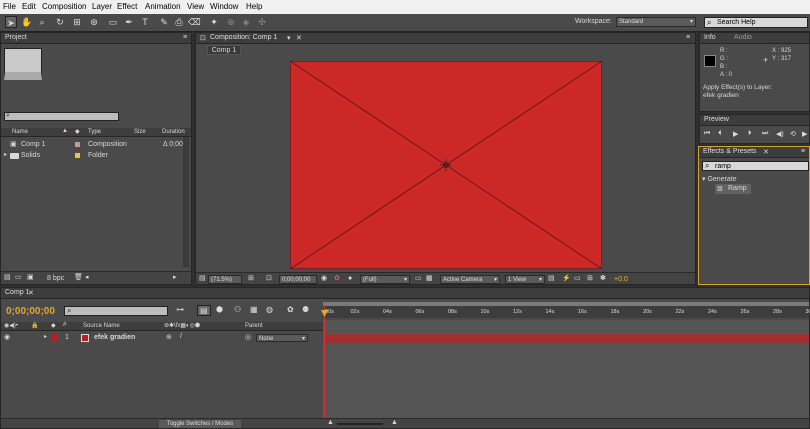 The height and width of the screenshot is (429, 810). What do you see at coordinates (719, 179) in the screenshot?
I see `effects-category-generate: ▾ Generate` at bounding box center [719, 179].